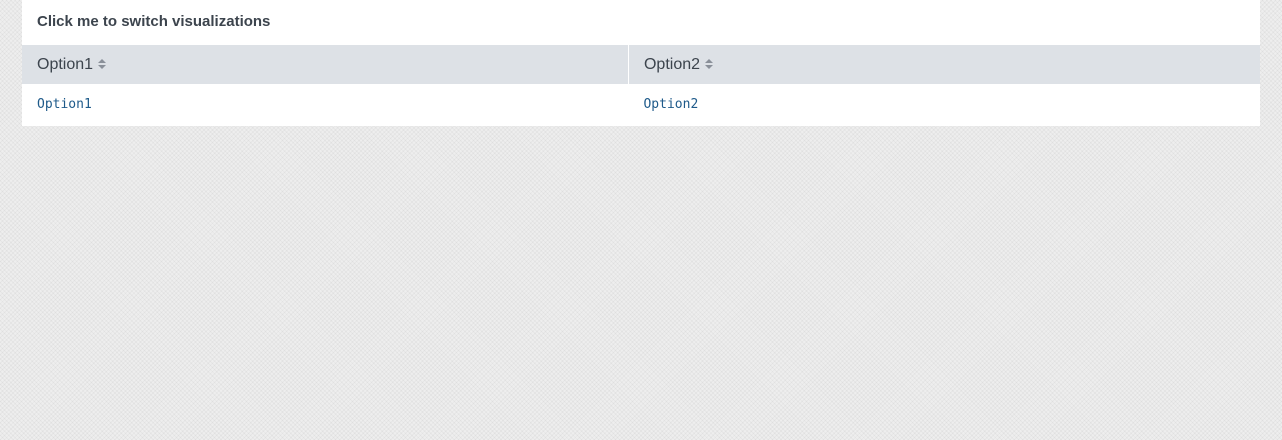 The image size is (1282, 440). I want to click on table-cell: Option1, so click(325, 104).